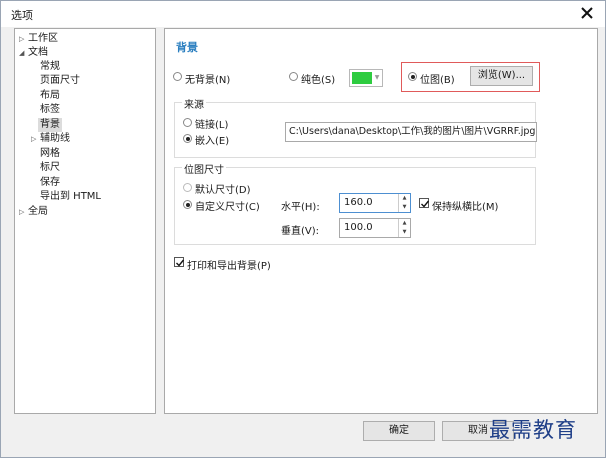 This screenshot has width=606, height=458. What do you see at coordinates (377, 77) in the screenshot?
I see `dropdown-arrow-icon: ▼` at bounding box center [377, 77].